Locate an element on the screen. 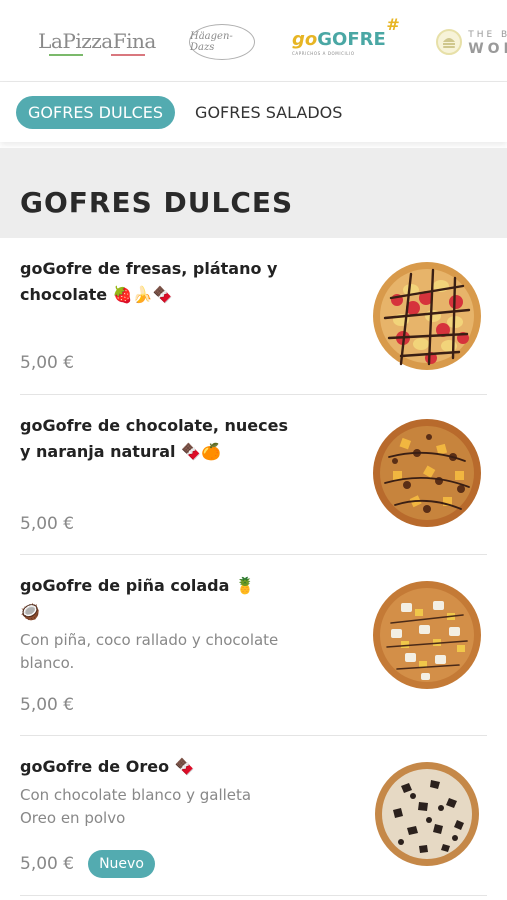 This screenshot has width=507, height=900. product-title-line: goGofre de fresas, plátano y is located at coordinates (149, 268).